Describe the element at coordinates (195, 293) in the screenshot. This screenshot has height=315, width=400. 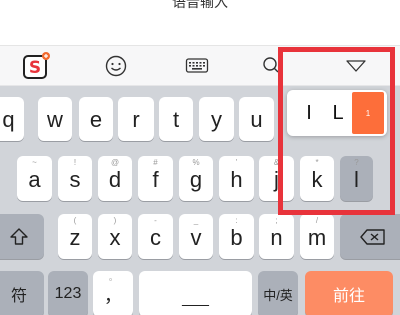
I see `space-key: ___` at that location.